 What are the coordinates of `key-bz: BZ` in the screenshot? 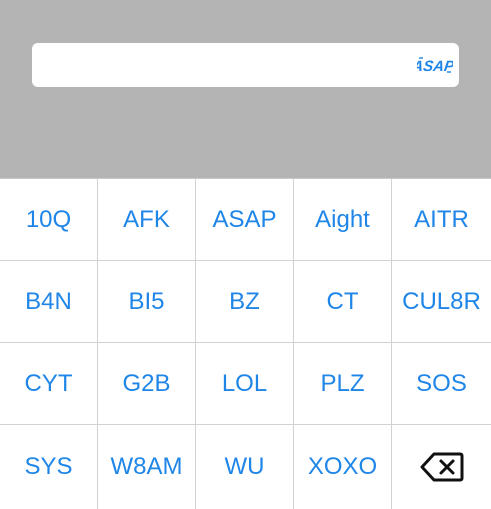 It's located at (245, 302).